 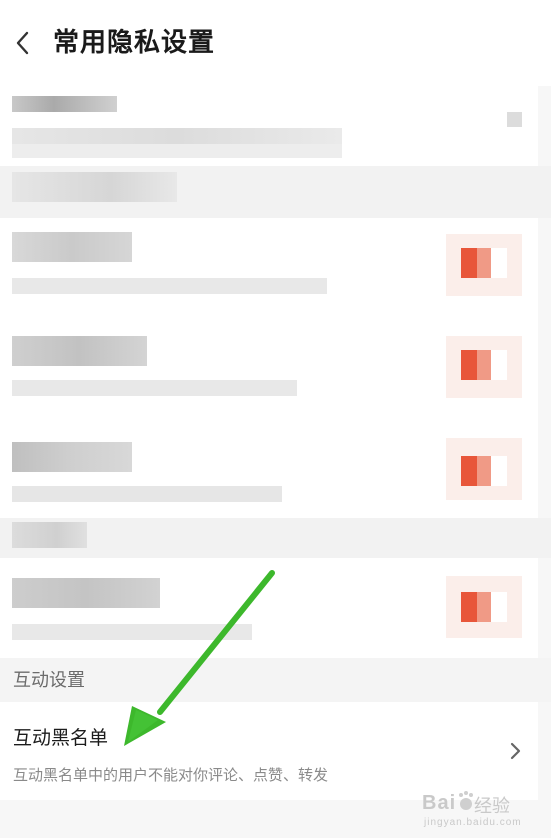 What do you see at coordinates (492, 806) in the screenshot?
I see `watermark-sub: 经验` at bounding box center [492, 806].